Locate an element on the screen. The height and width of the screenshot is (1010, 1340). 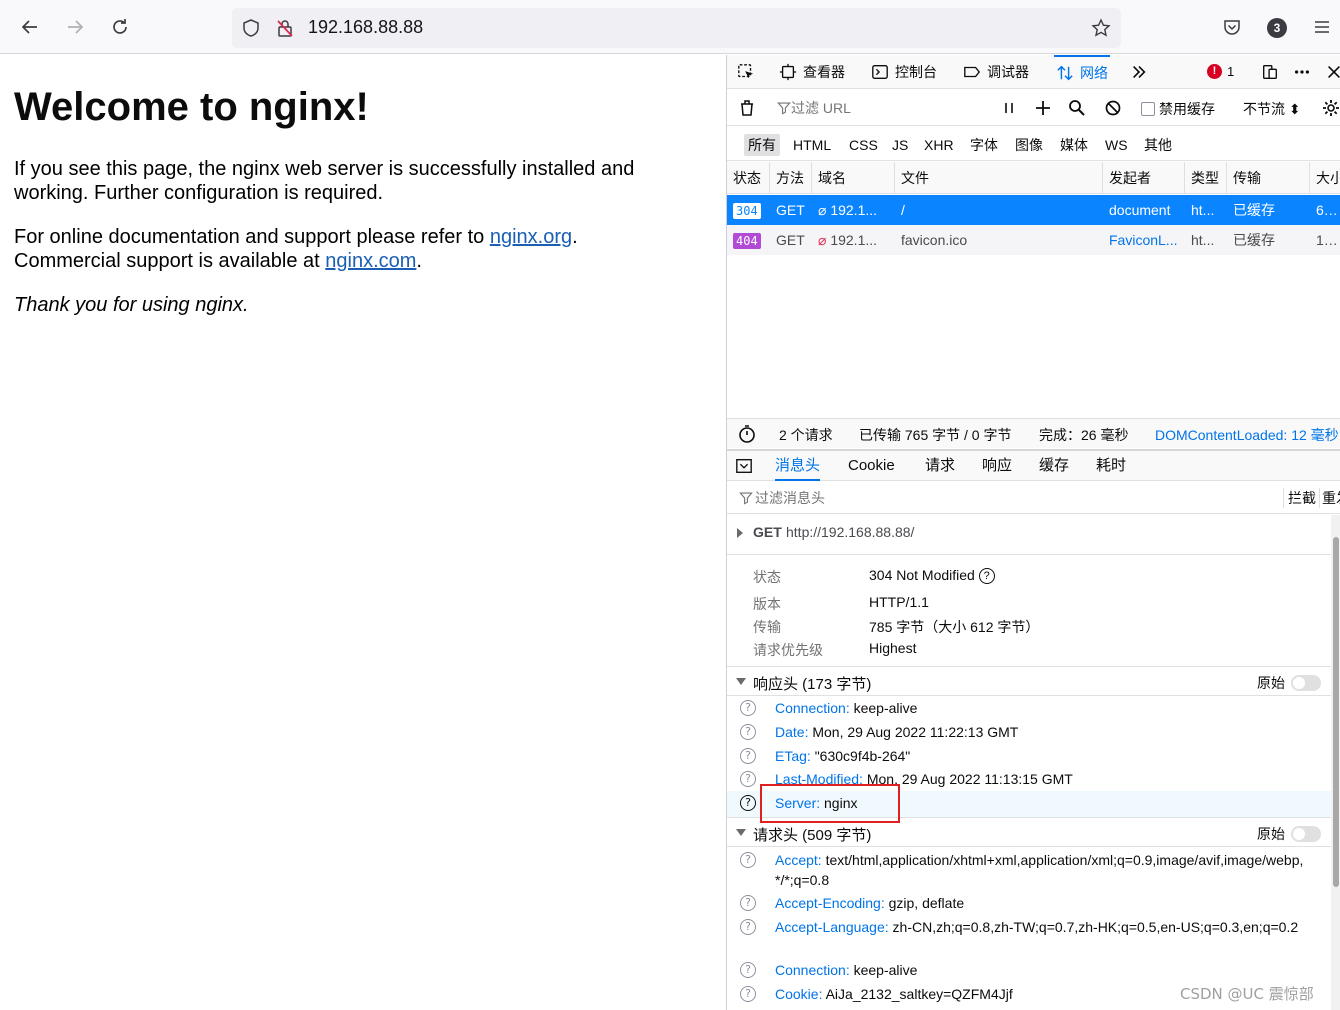
col-status: 状态 is located at coordinates (748, 178).